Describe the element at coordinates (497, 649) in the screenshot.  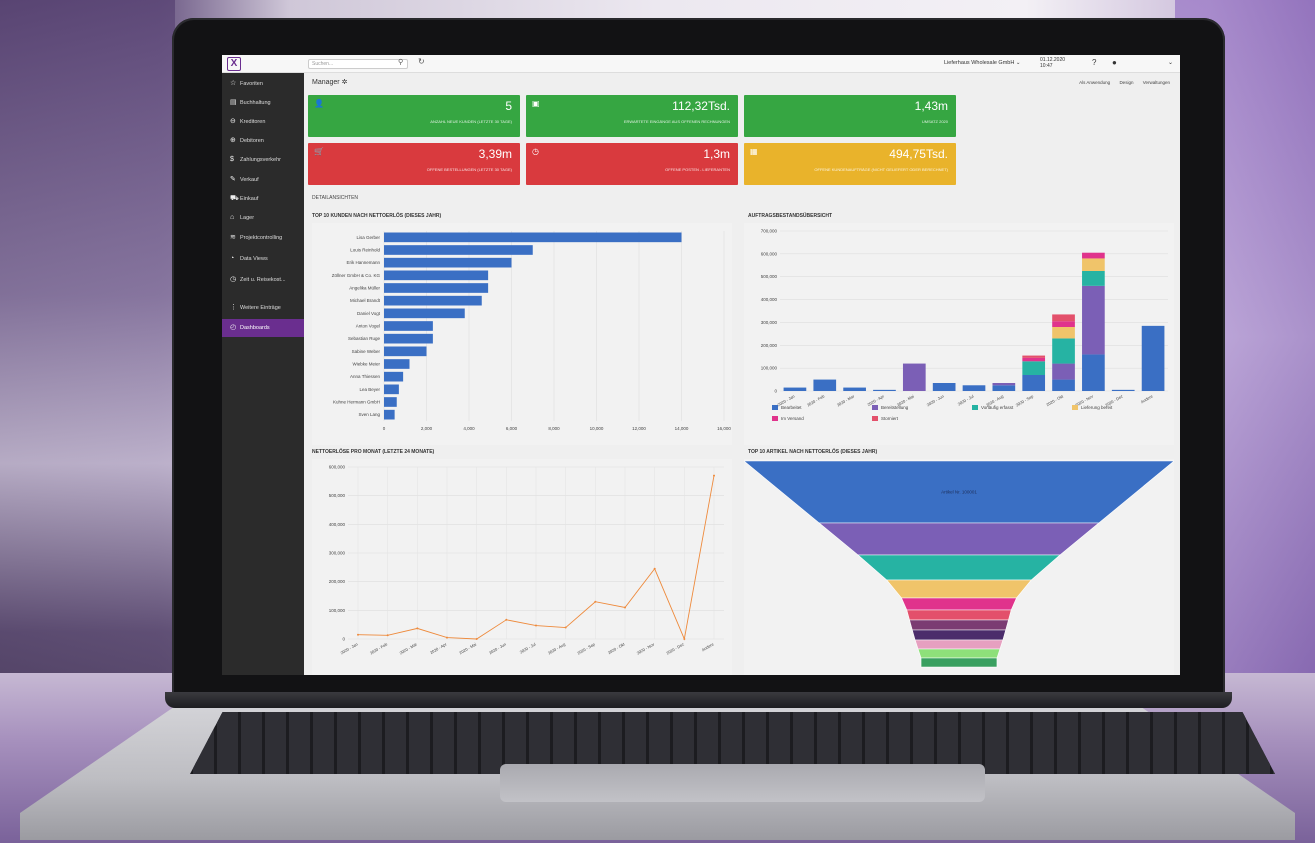
I see `x-tick-label: 2020 - Jun` at that location.